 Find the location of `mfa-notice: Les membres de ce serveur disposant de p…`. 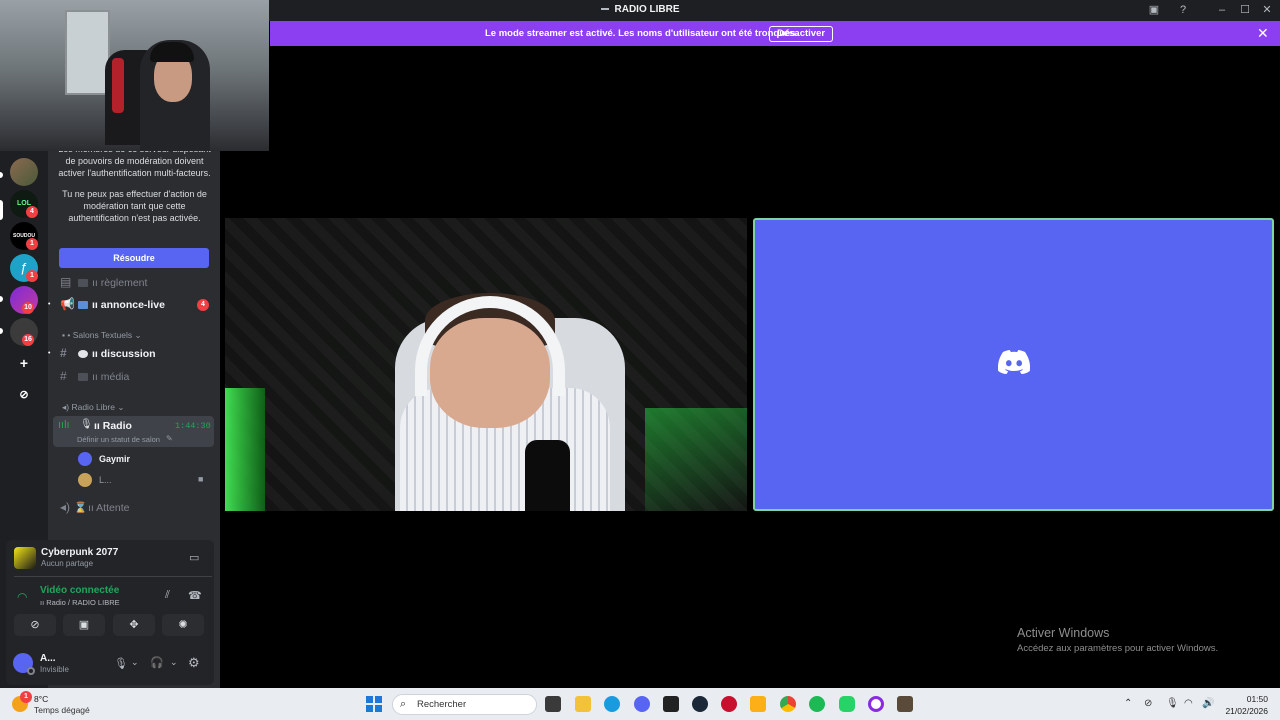

mfa-notice: Les membres de ce serveur disposant de p… is located at coordinates (134, 183).